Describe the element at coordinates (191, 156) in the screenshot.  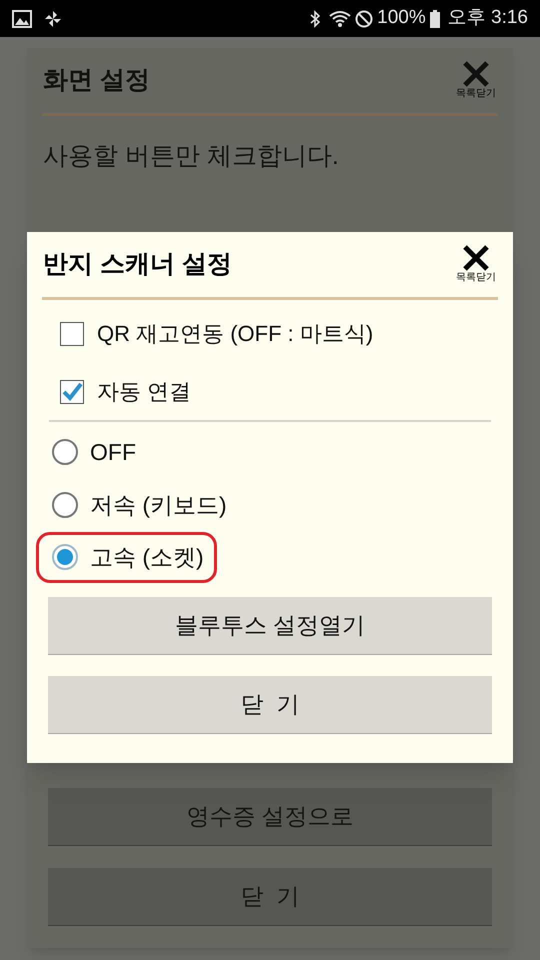
I see `description-text: 사용할 버튼만 체크합니다.` at that location.